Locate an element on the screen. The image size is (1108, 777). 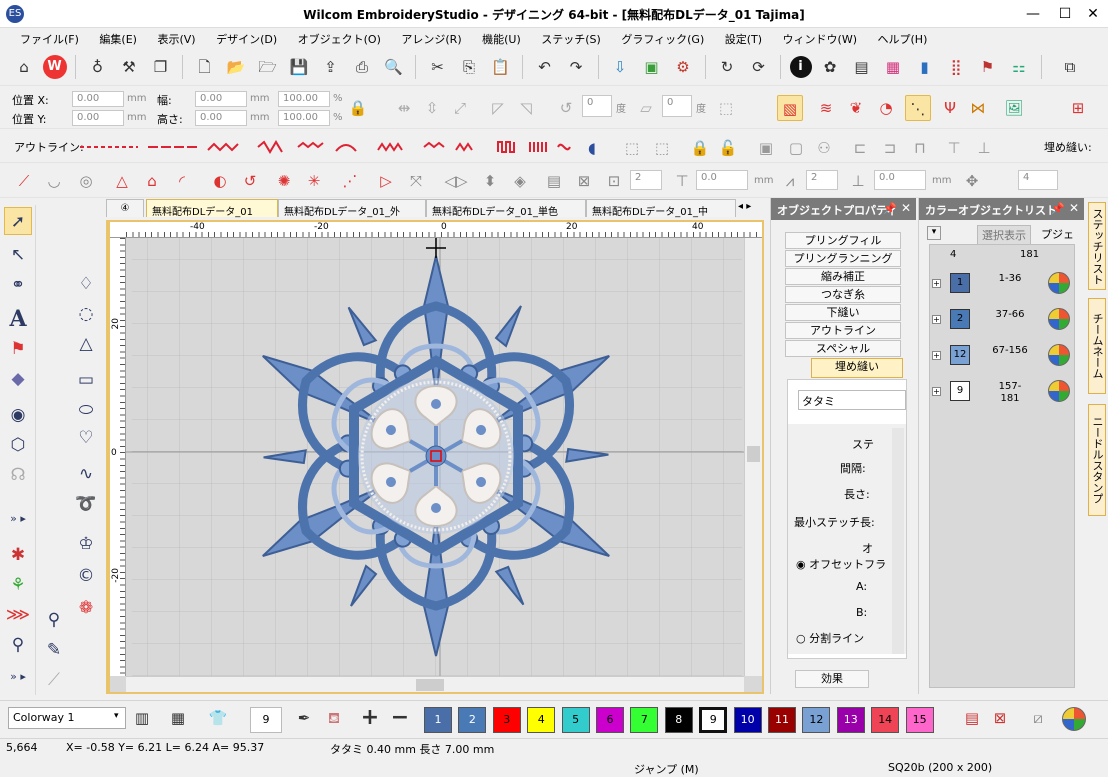
skew-right-icon: ◹ is located at coordinates (526, 108).